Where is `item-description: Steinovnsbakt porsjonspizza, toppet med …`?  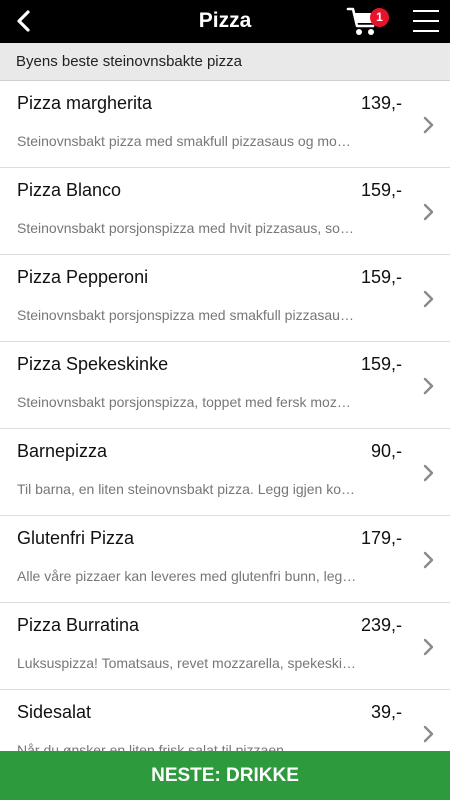 item-description: Steinovnsbakt porsjonspizza, toppet med … is located at coordinates (187, 402).